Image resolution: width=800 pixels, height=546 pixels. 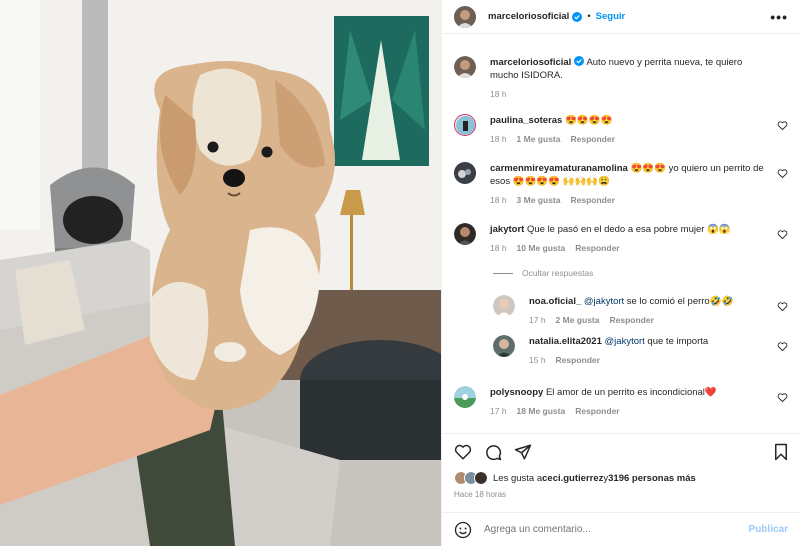 What do you see at coordinates (572, 478) in the screenshot?
I see `liker-username: ceci.gutierrez` at bounding box center [572, 478].